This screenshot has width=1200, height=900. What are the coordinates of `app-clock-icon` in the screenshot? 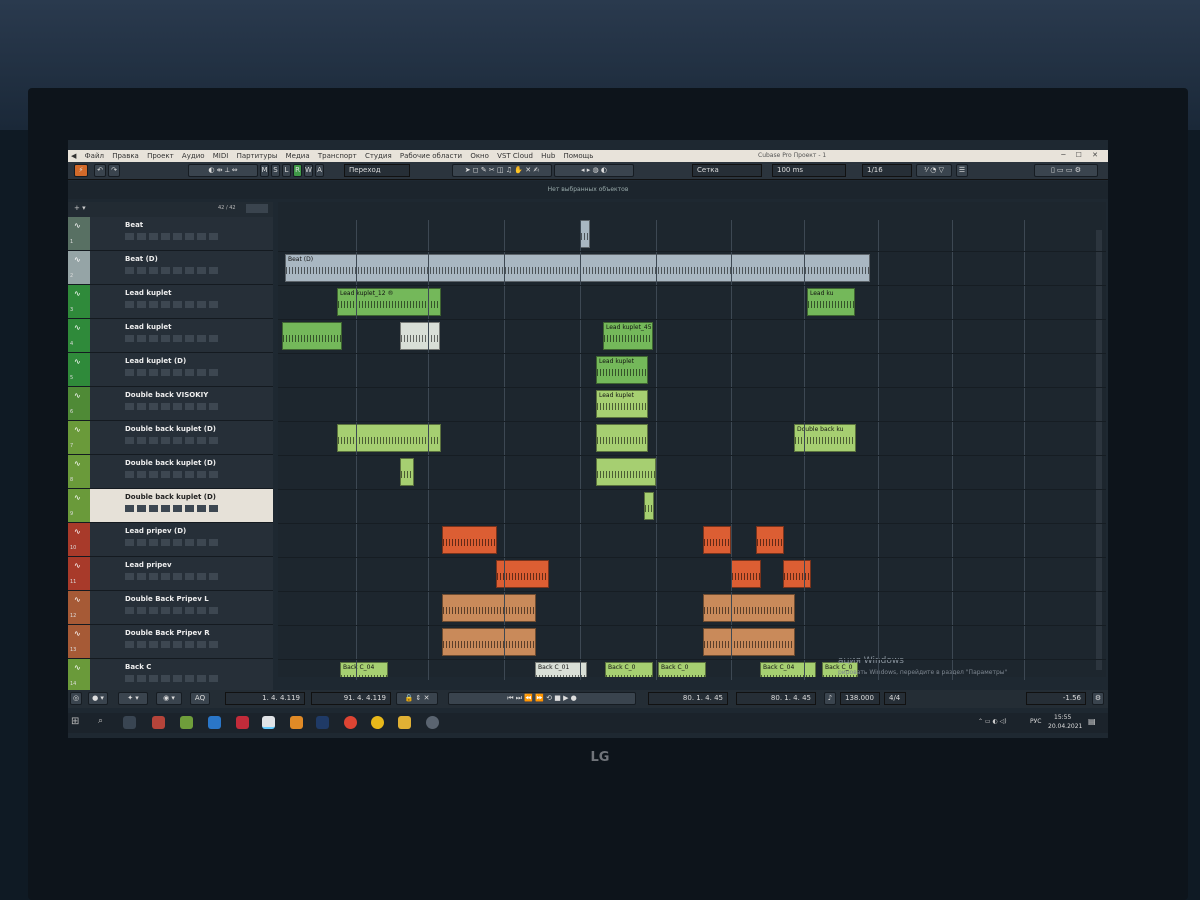 It's located at (432, 722).